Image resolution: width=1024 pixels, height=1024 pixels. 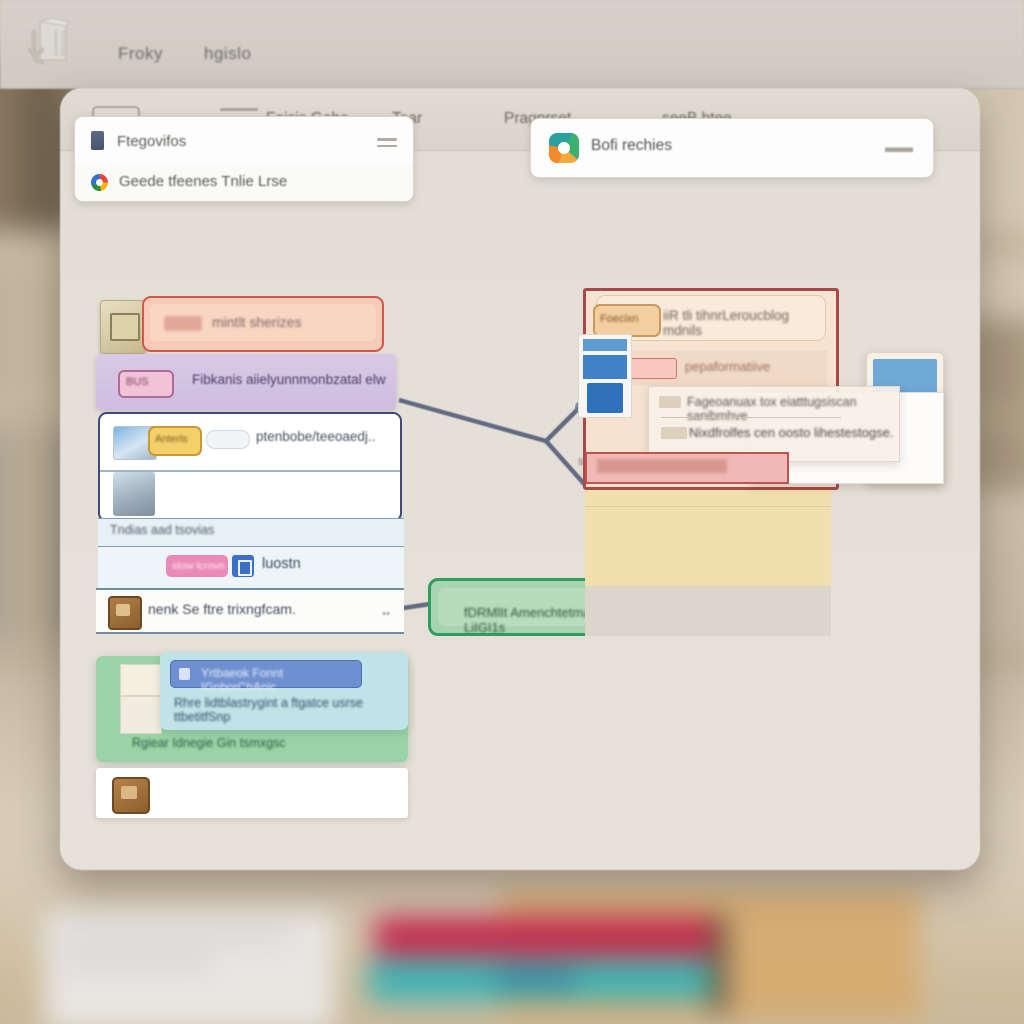 What do you see at coordinates (719, 965) in the screenshot?
I see `background-post` at bounding box center [719, 965].